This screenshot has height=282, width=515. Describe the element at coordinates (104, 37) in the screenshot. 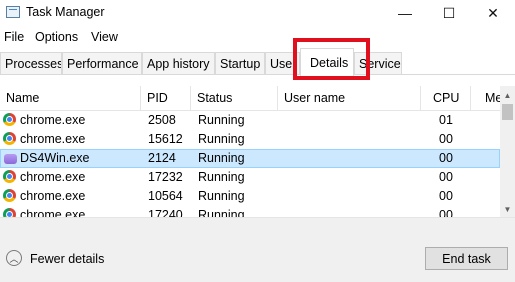

I see `menu-view: View` at that location.